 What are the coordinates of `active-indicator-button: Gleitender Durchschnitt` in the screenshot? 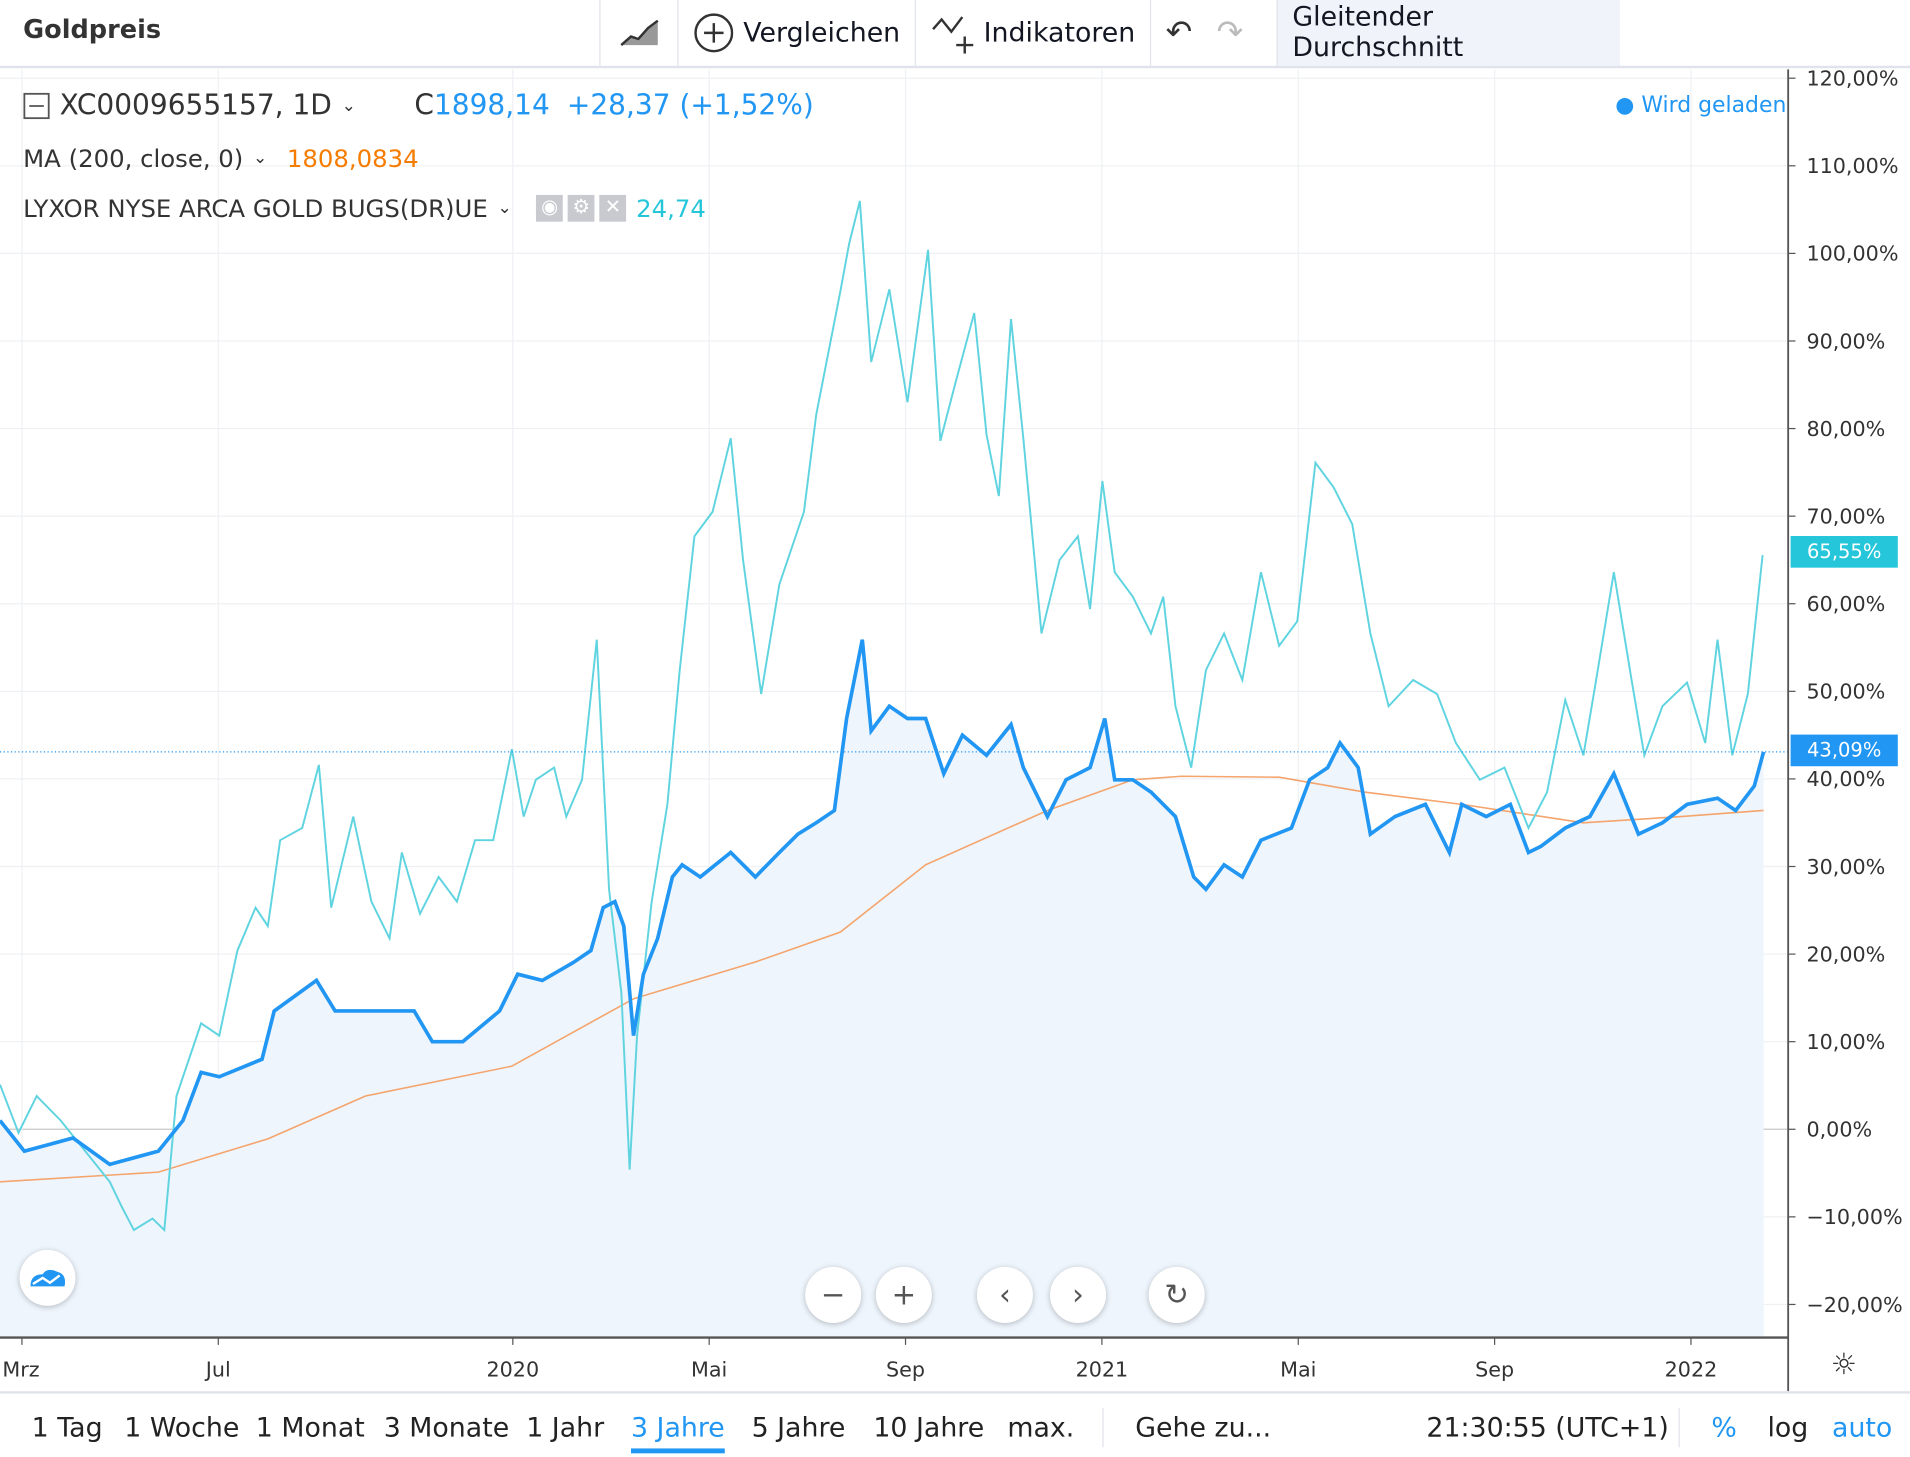 It's located at (1448, 33).